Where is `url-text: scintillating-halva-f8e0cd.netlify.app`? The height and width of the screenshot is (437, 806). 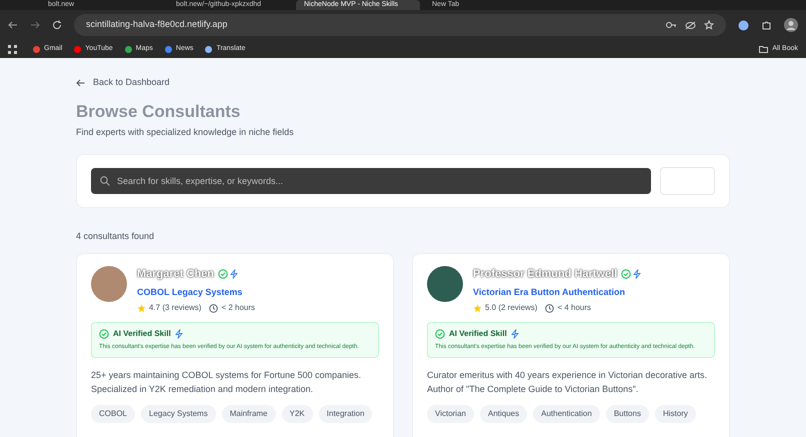 url-text: scintillating-halva-f8e0cd.netlify.app is located at coordinates (157, 25).